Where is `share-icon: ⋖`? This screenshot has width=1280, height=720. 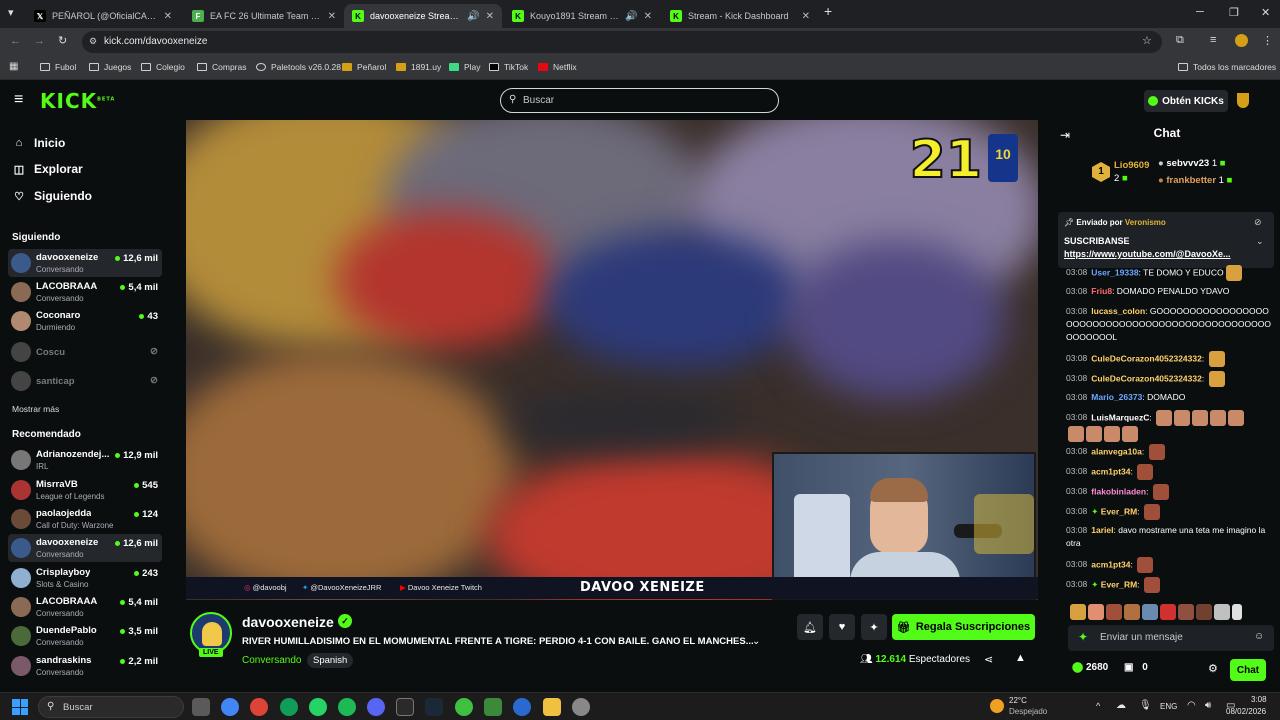 share-icon: ⋖ is located at coordinates (988, 659).